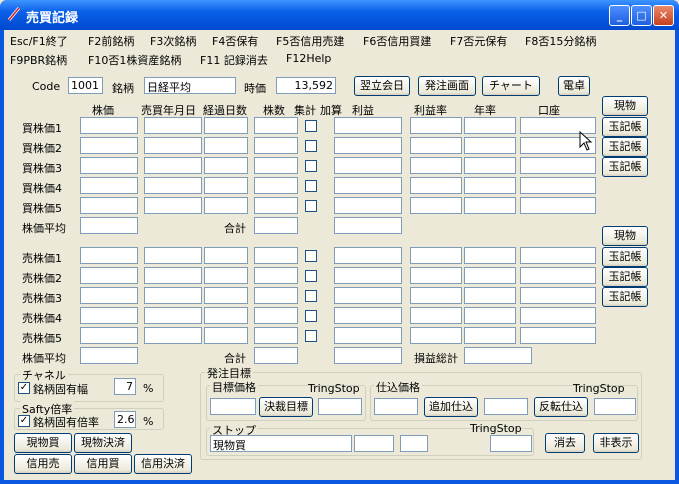 The width and height of the screenshot is (679, 484). I want to click on credit-sell-button: 信用売, so click(43, 464).